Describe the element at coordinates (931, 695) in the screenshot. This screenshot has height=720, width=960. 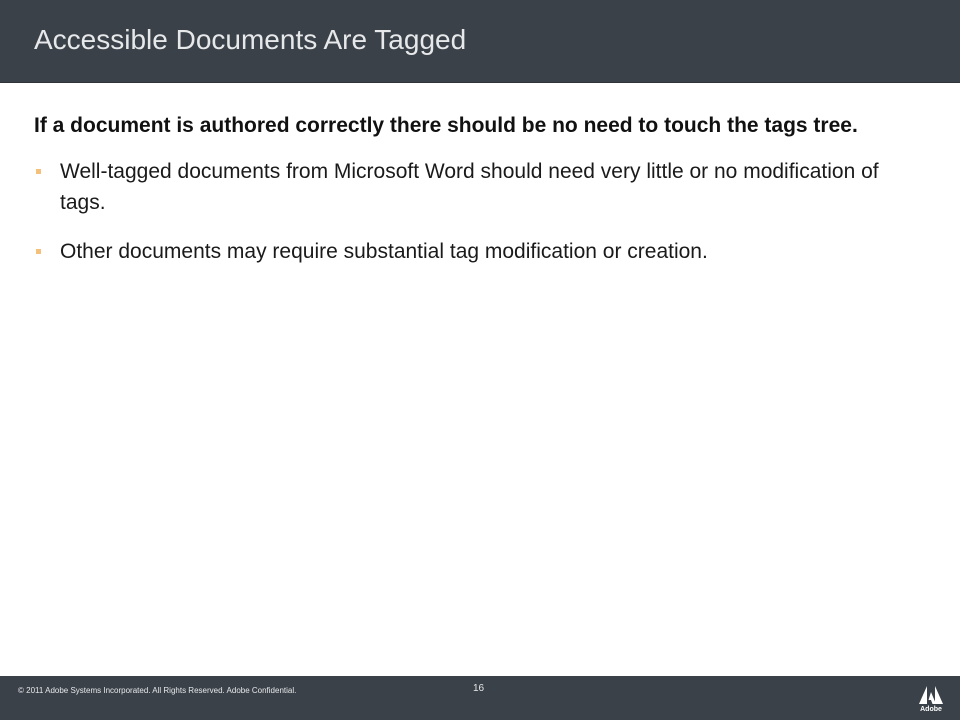
I see `adobe-a-mark-icon` at that location.